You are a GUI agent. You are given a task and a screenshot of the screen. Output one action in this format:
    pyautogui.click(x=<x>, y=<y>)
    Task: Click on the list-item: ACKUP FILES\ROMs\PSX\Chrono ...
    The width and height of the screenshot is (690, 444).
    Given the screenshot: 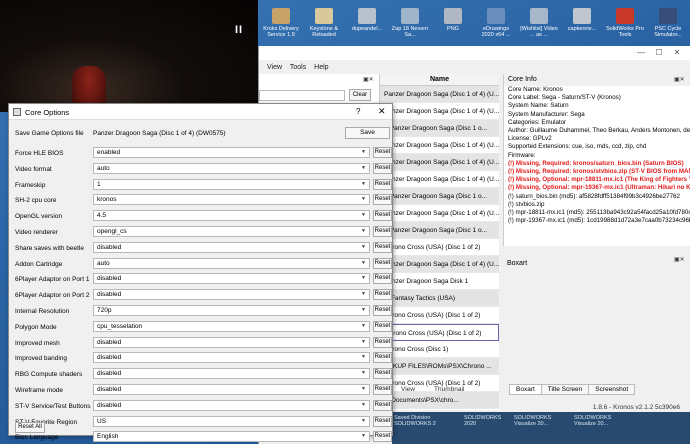 What is the action you would take?
    pyautogui.click(x=439, y=366)
    